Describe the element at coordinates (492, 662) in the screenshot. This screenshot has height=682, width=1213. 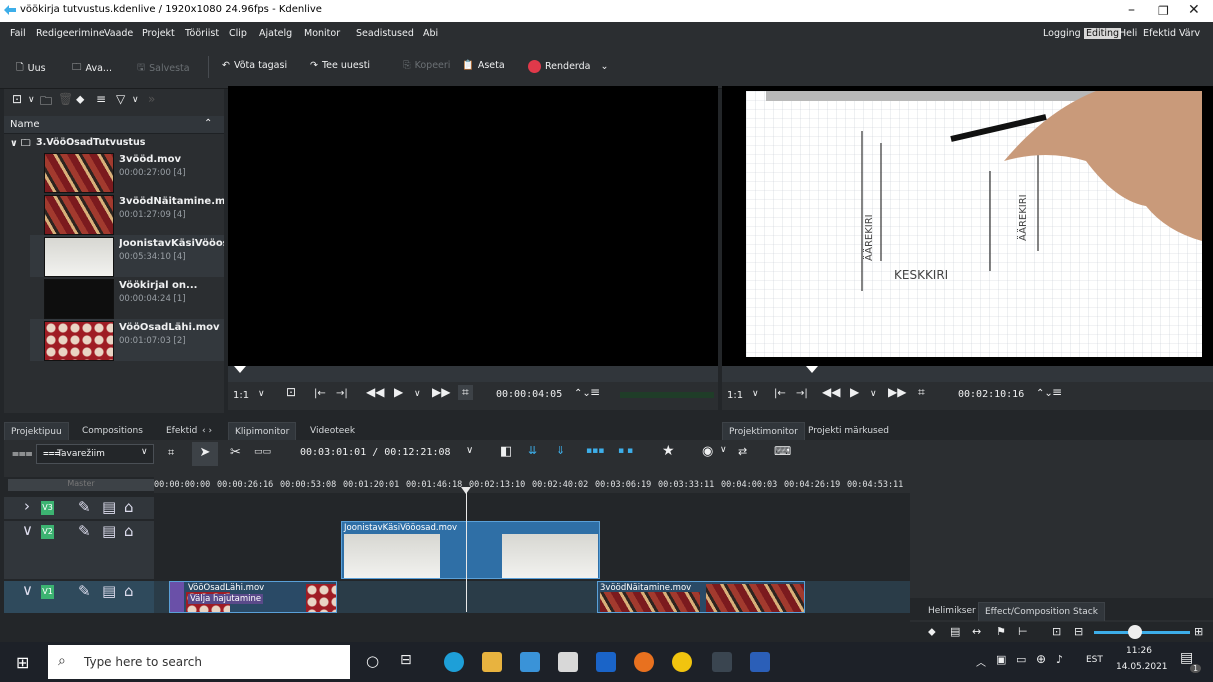
I see `file-explorer-icon` at that location.